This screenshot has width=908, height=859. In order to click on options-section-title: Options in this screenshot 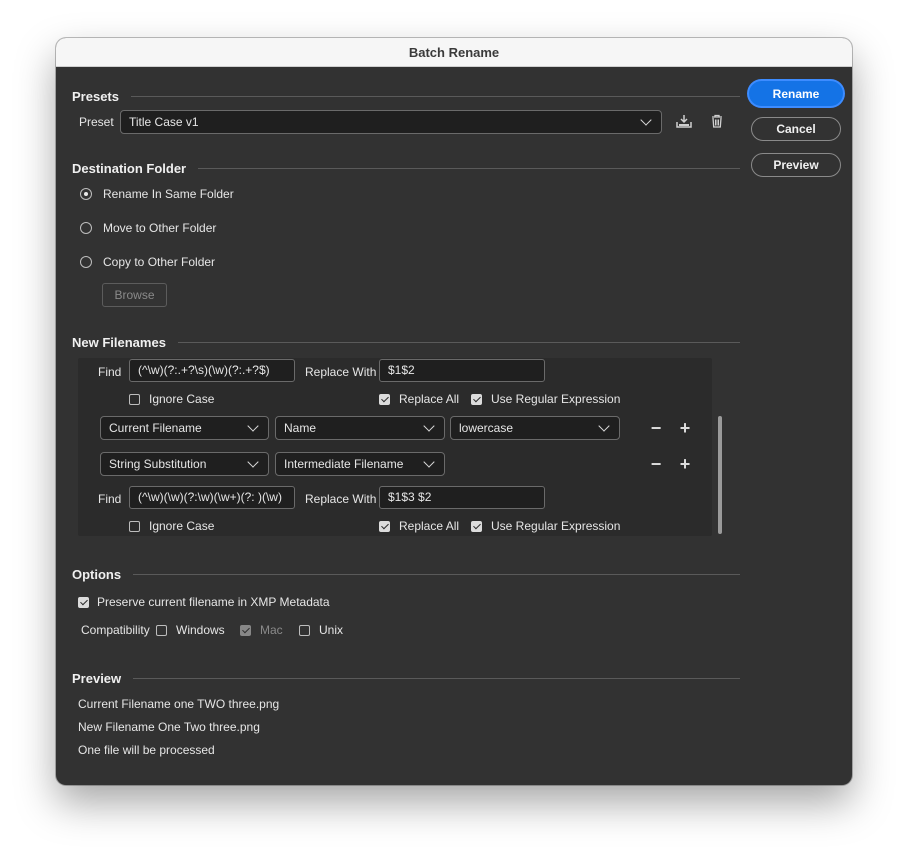, I will do `click(406, 574)`.